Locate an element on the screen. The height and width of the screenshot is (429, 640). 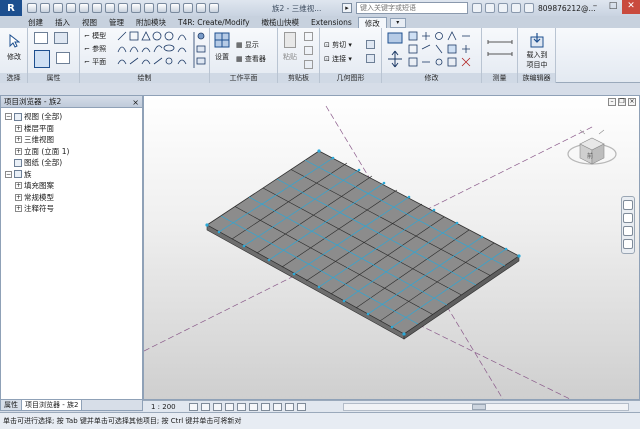
tree-item: + 注释符号 is located at coordinates (71, 209).